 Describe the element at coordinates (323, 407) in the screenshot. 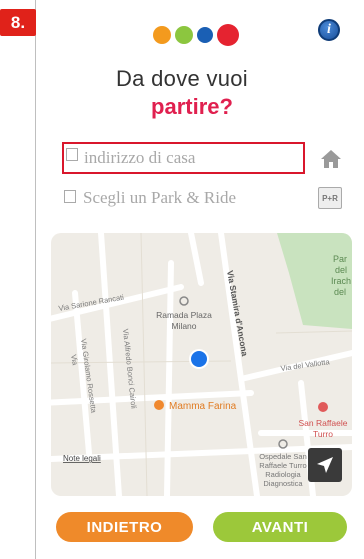

I see `hospital-poi-icon` at that location.